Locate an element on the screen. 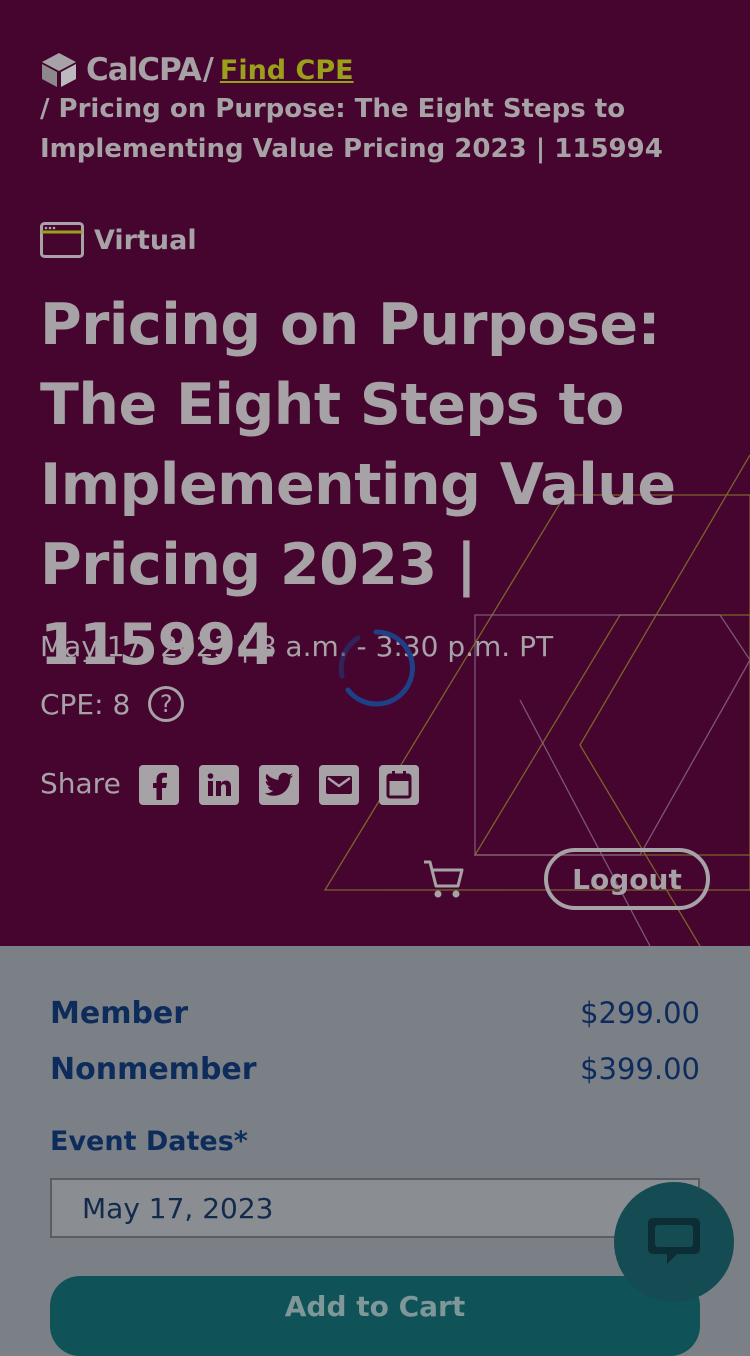 This screenshot has height=1356, width=750. event-date: May 17, 2023 | 8 a.m. - 3:30 p.m. PT is located at coordinates (297, 646).